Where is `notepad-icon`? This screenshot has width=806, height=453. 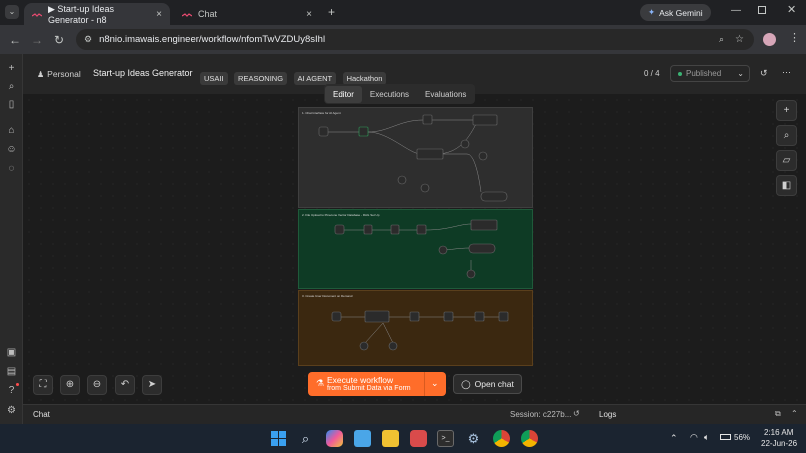 notepad-icon is located at coordinates (362, 438).